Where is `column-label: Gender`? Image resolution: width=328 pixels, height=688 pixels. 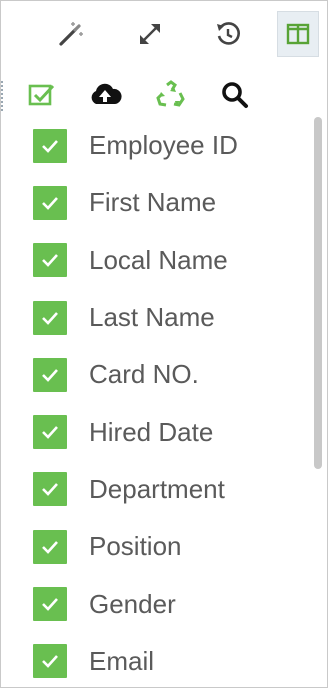
column-label: Gender is located at coordinates (132, 603).